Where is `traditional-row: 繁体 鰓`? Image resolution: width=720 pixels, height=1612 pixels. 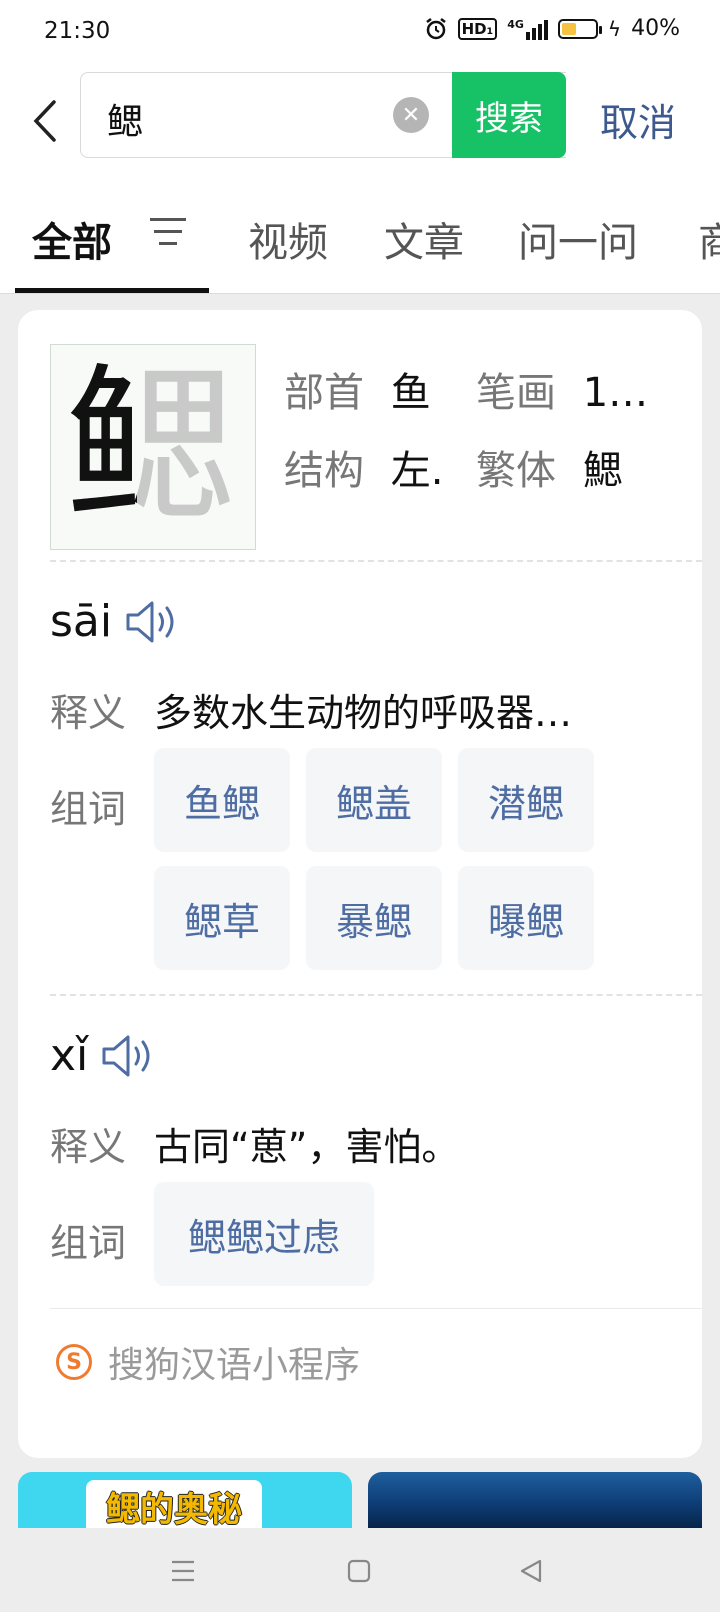
traditional-row: 繁体 鰓 is located at coordinates (549, 467).